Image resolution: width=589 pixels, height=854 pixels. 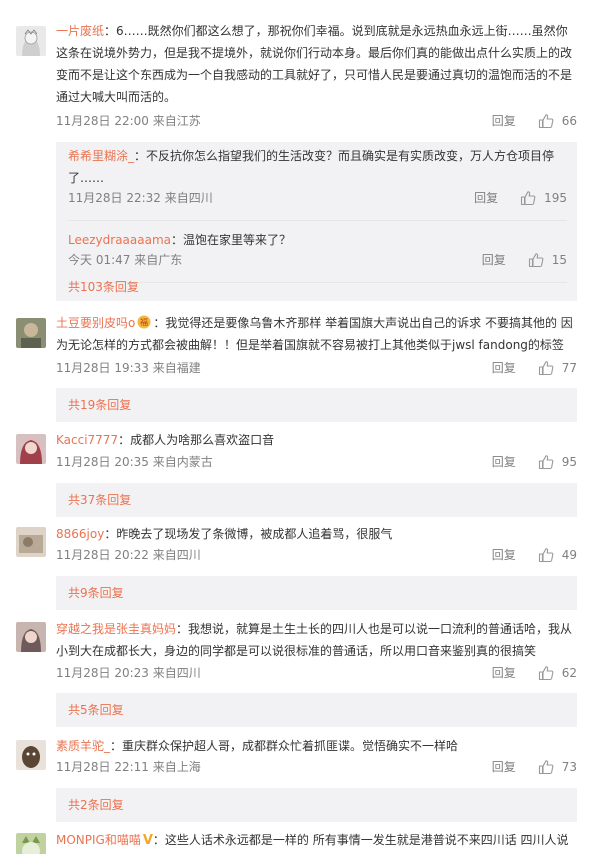 I want to click on reply-username: 希希里糊涂_, so click(x=101, y=156).